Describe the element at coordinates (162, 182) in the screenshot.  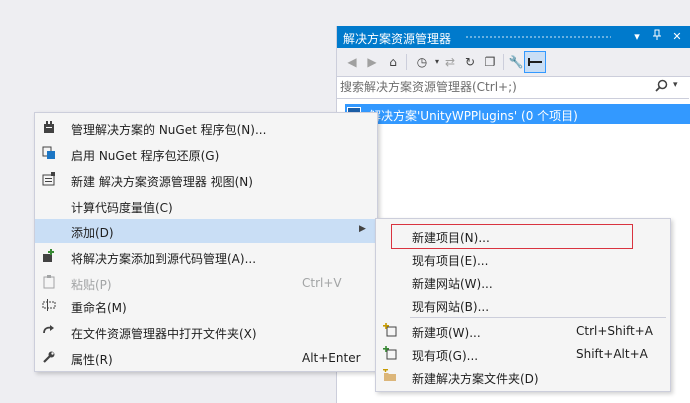
I see `menu-item-label: 新建 解决方案资源管理器 视图(N)` at that location.